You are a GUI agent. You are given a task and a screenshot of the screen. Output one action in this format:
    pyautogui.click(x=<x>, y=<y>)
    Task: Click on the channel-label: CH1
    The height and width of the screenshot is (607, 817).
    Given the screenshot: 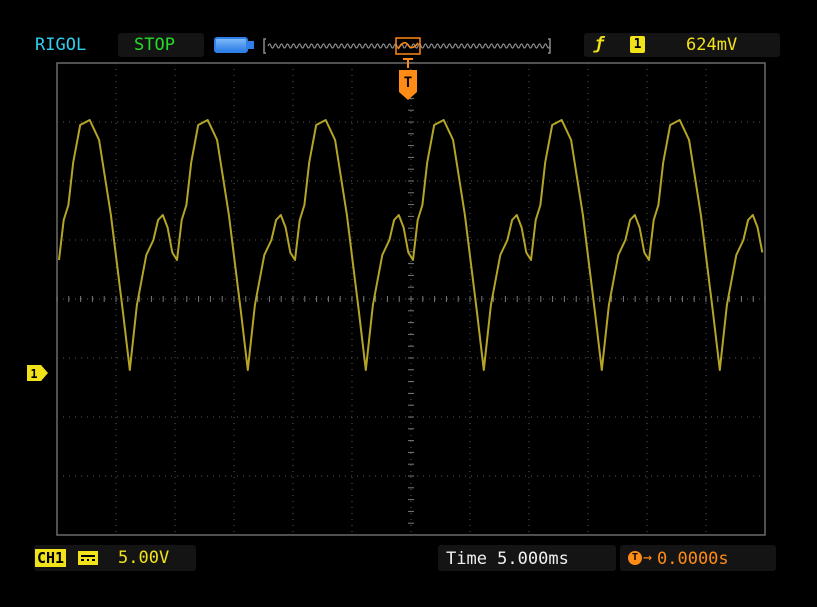 What is the action you would take?
    pyautogui.click(x=51, y=558)
    